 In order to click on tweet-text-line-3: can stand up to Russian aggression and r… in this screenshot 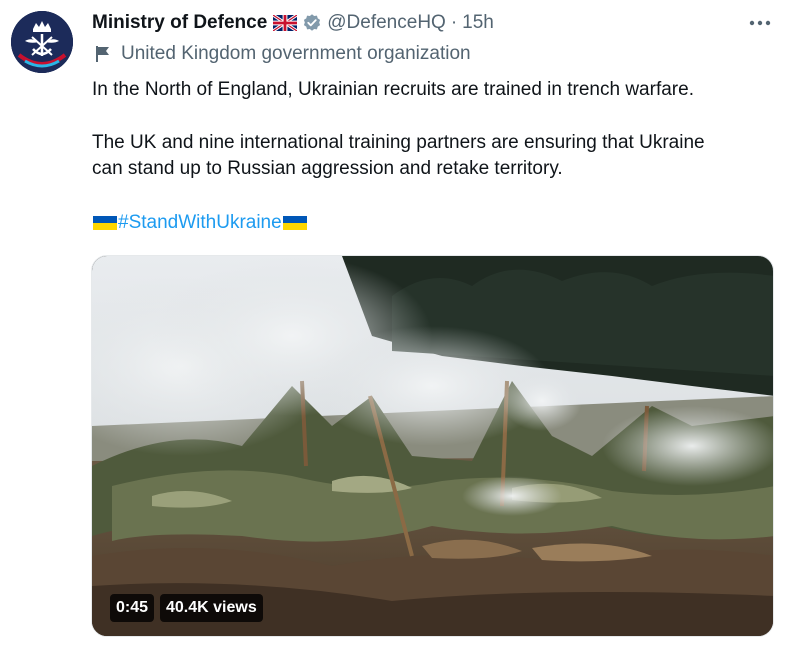, I will do `click(327, 168)`.